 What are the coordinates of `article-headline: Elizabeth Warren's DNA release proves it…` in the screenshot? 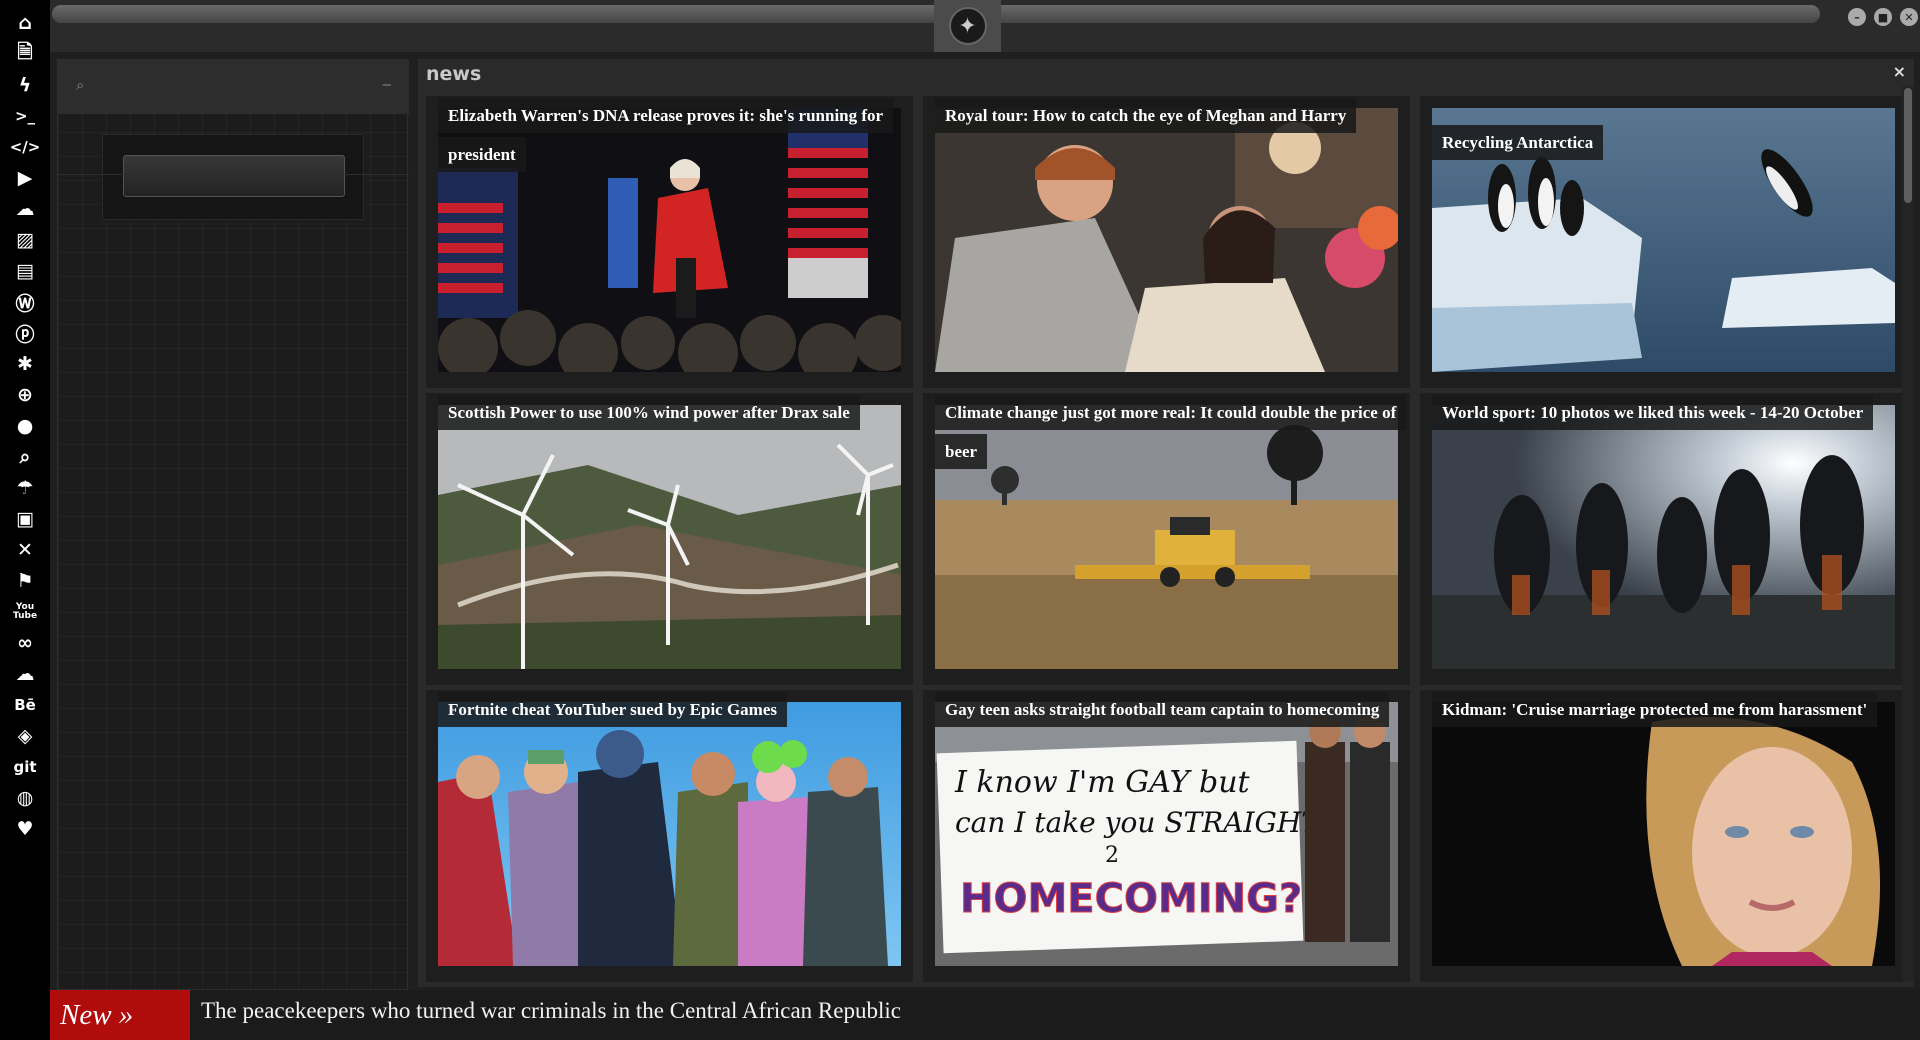 It's located at (666, 135).